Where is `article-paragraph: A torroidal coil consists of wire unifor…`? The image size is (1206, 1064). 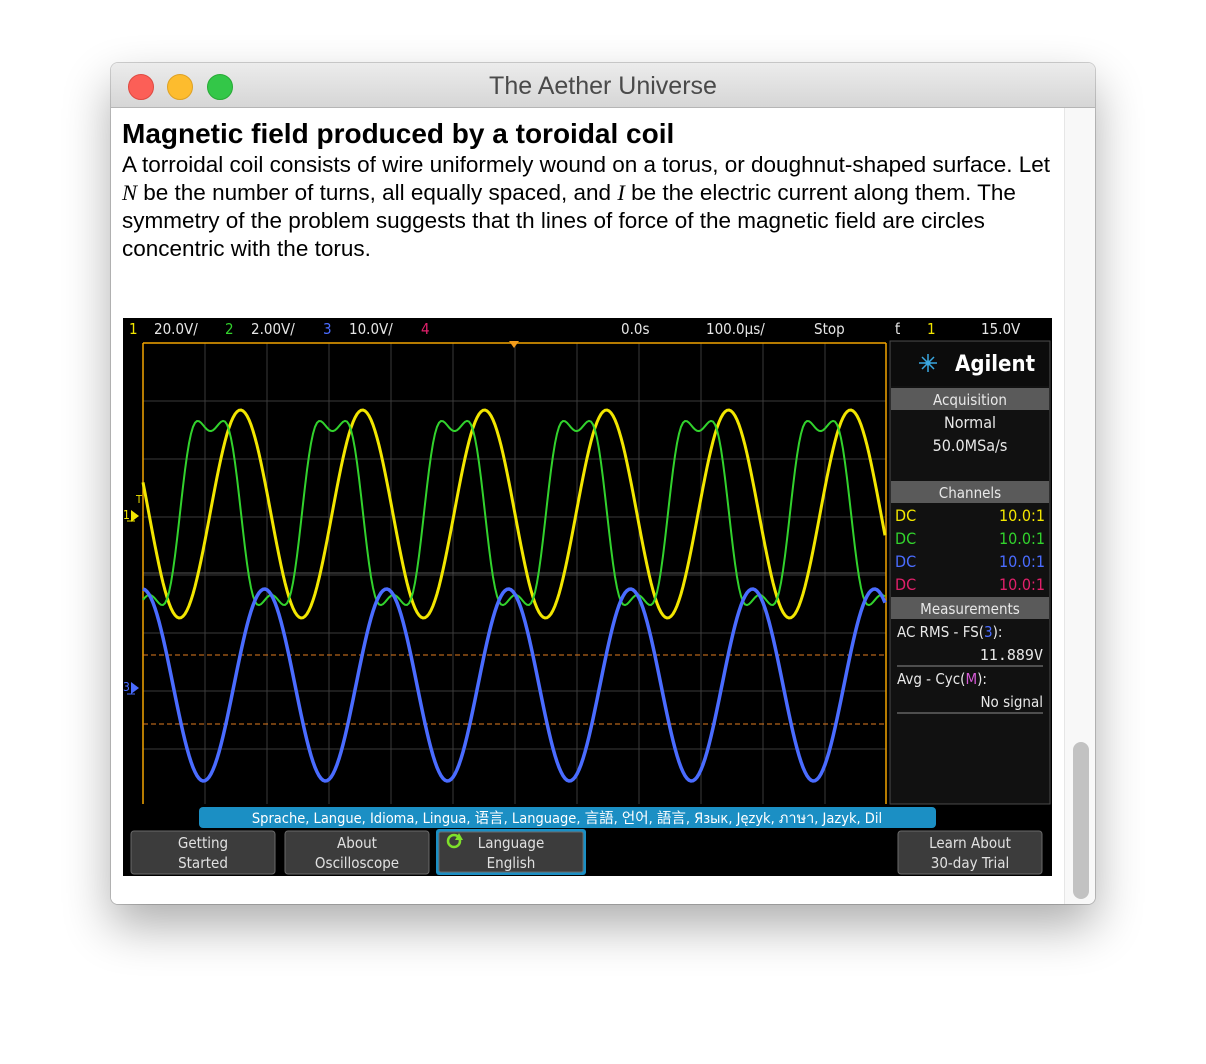 article-paragraph: A torroidal coil consists of wire unifor… is located at coordinates (587, 207).